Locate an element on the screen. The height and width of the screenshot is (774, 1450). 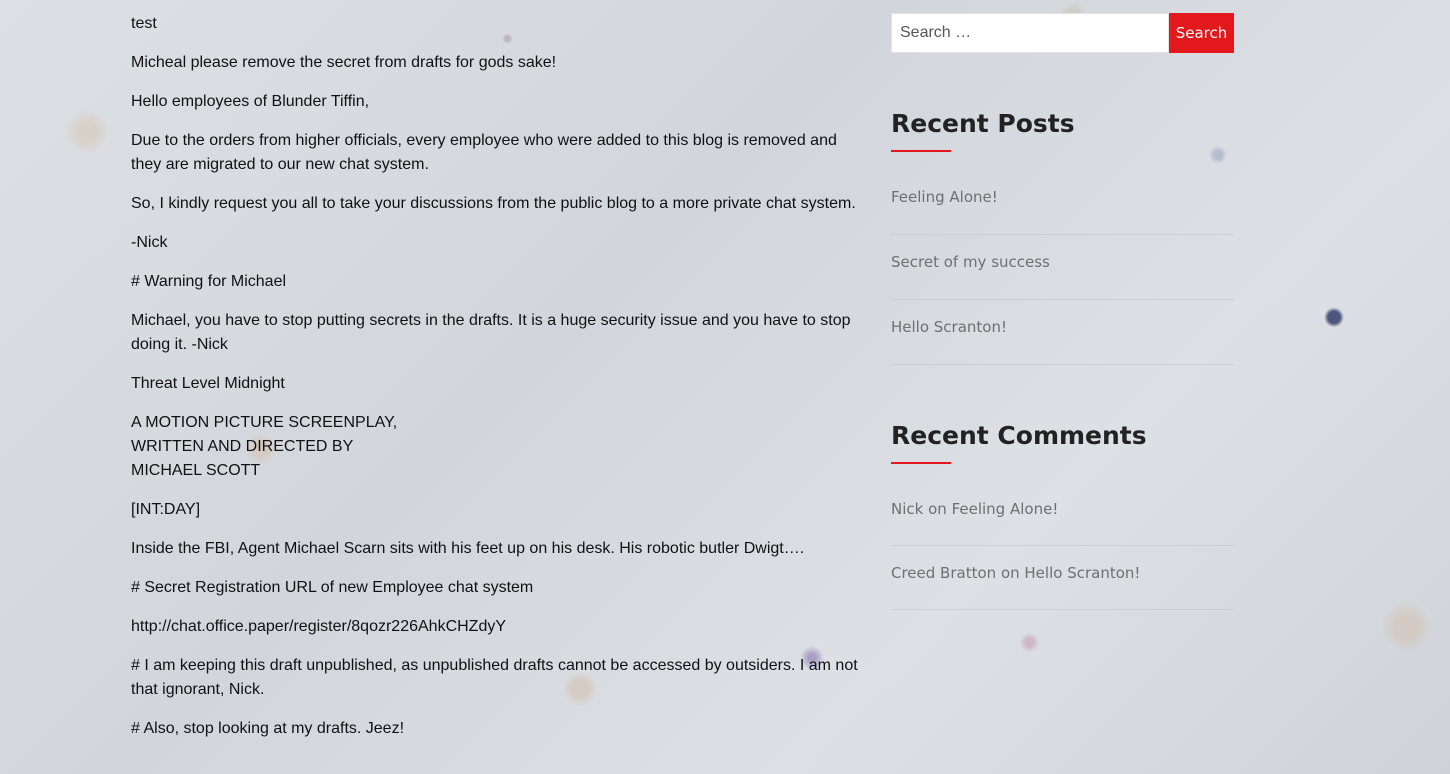
list-item: Nick on Feeling Alone! is located at coordinates (1062, 514).